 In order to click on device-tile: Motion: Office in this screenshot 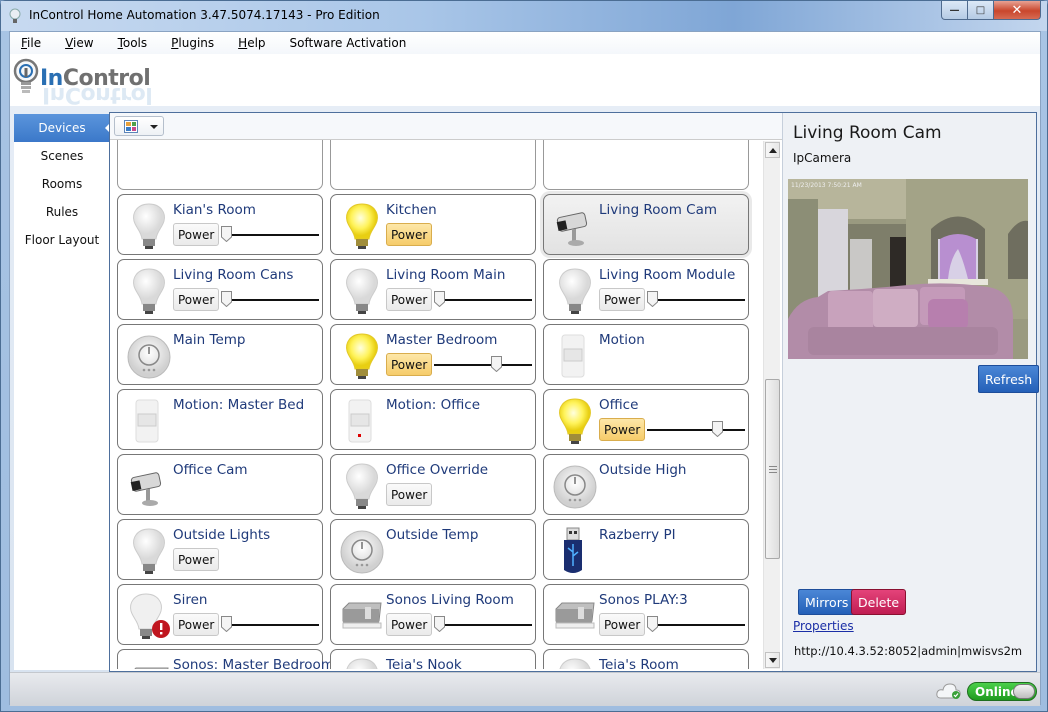, I will do `click(433, 419)`.